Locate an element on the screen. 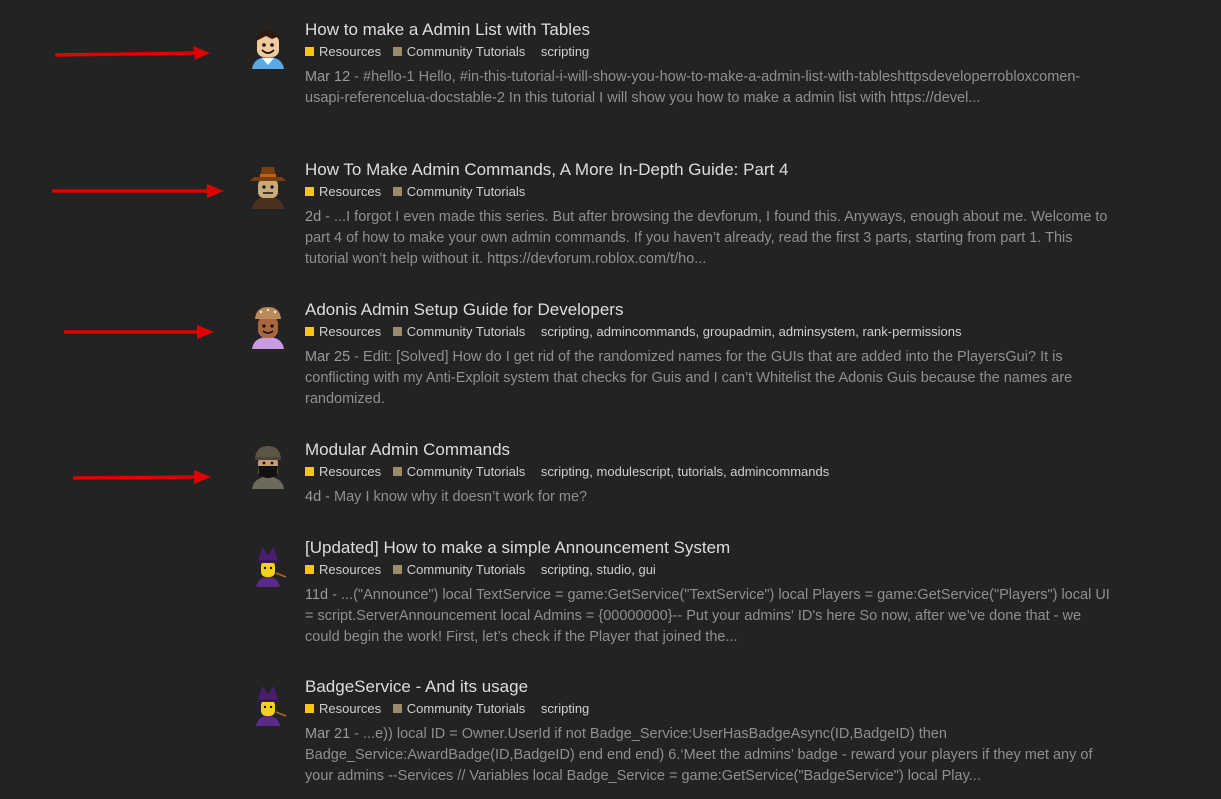 The image size is (1221, 799). tag-tutorials: tutorials is located at coordinates (700, 471).